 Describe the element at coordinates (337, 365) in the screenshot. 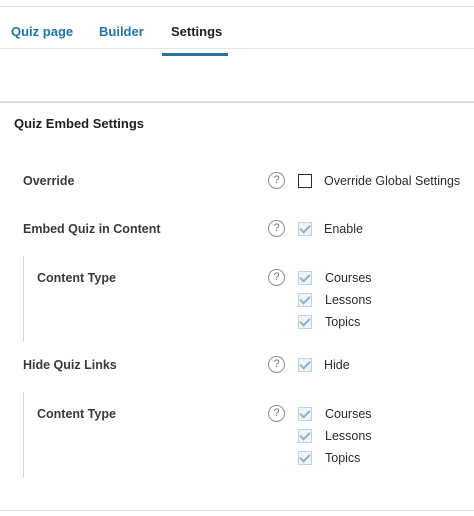

I see `hide-label: Hide` at that location.